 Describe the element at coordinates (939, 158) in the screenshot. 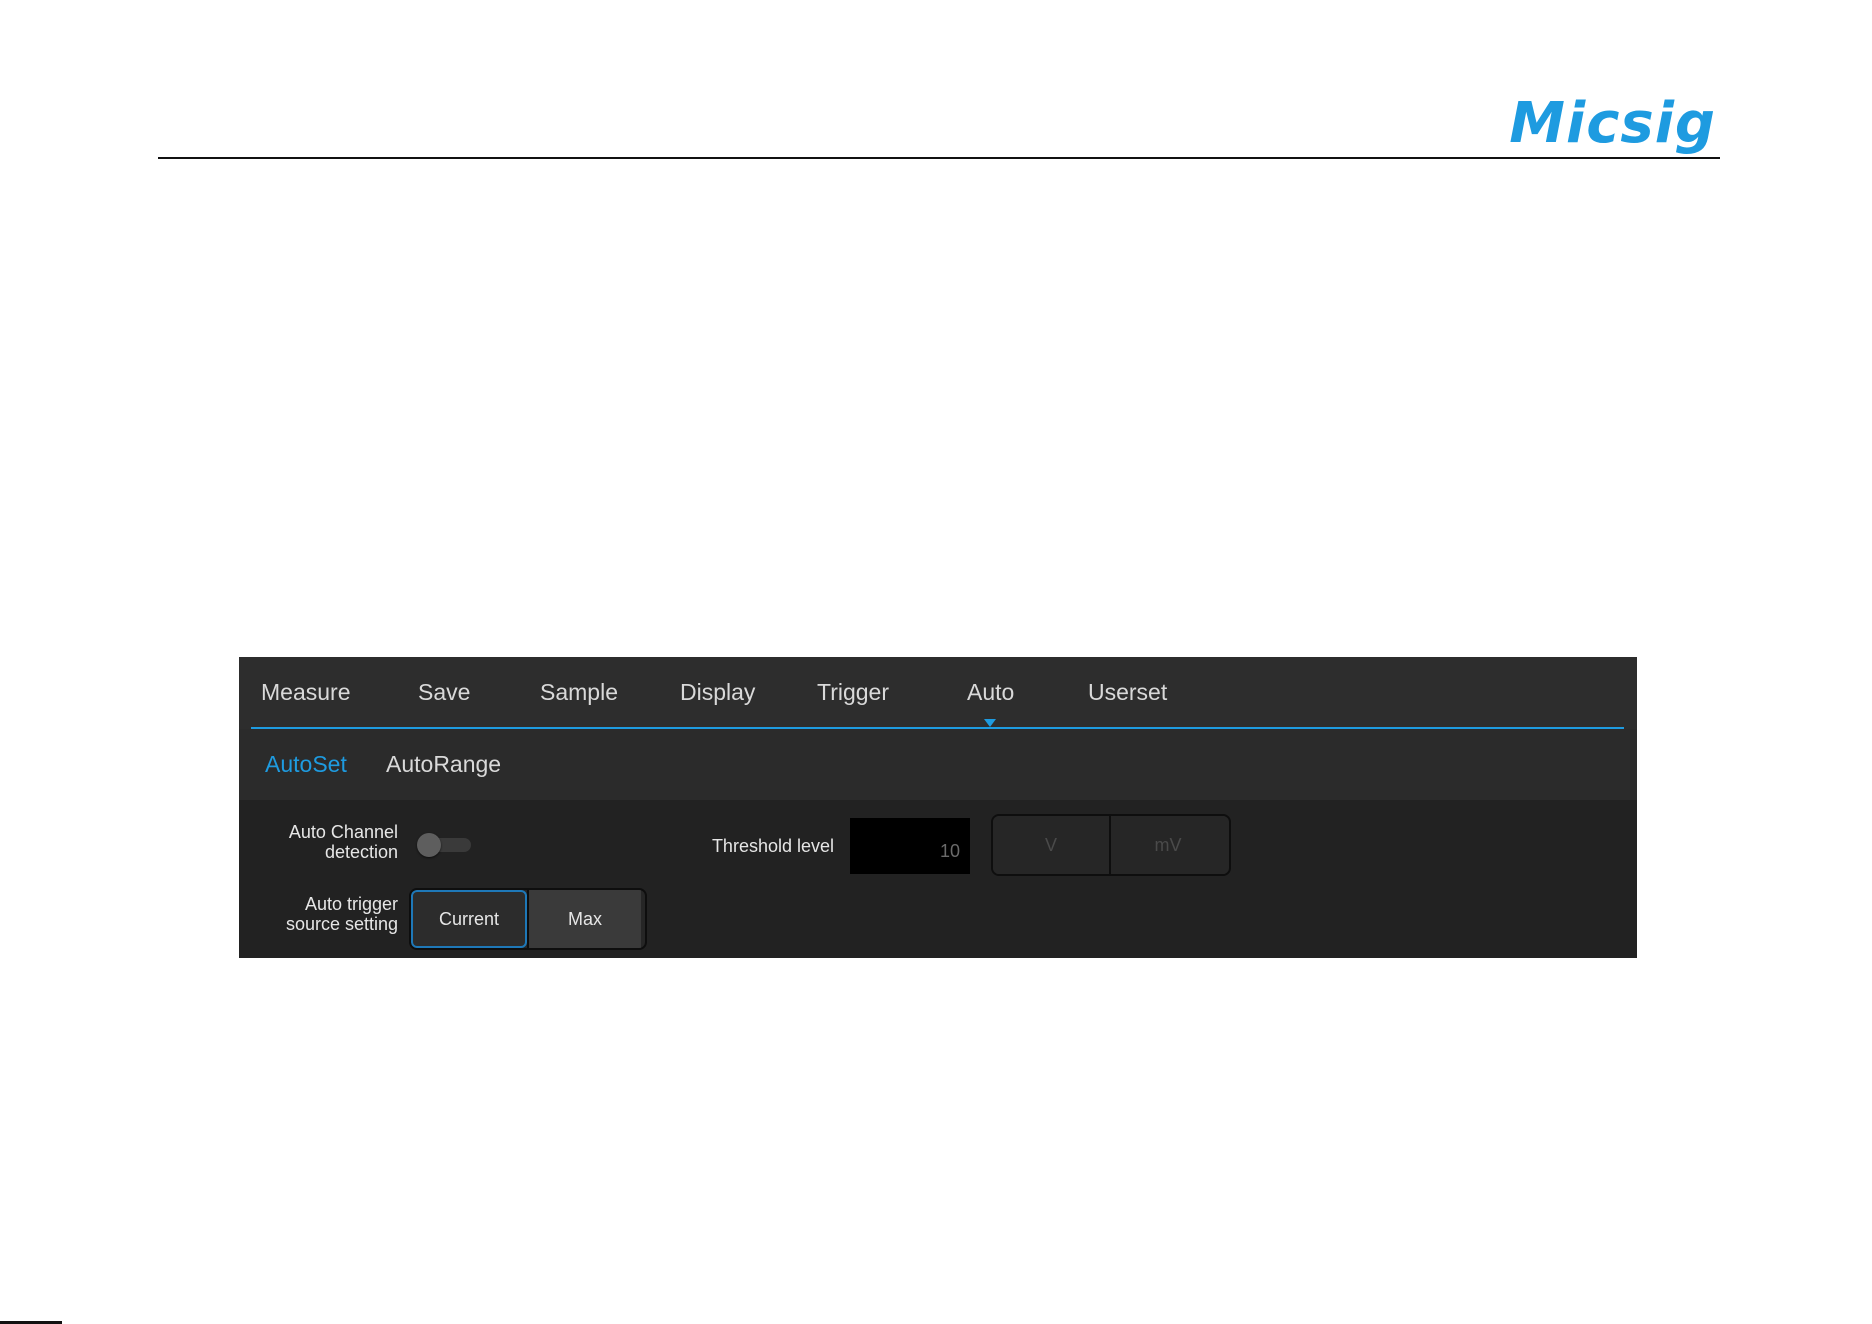

I see `header-divider` at that location.